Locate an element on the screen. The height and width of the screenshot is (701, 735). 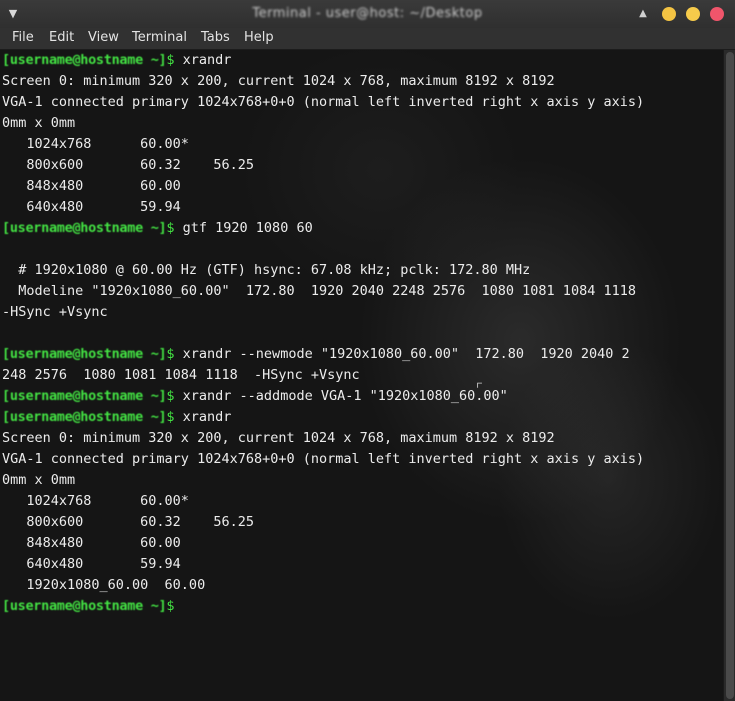
menu-edit: Edit is located at coordinates (61, 38).